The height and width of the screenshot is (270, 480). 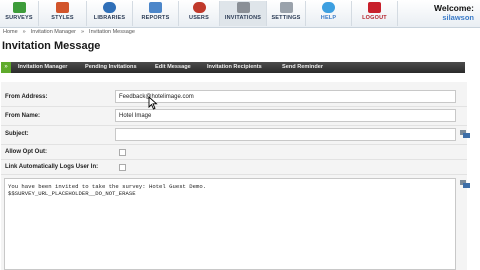 I want to click on auto-login-checkbox, so click(x=122, y=167).